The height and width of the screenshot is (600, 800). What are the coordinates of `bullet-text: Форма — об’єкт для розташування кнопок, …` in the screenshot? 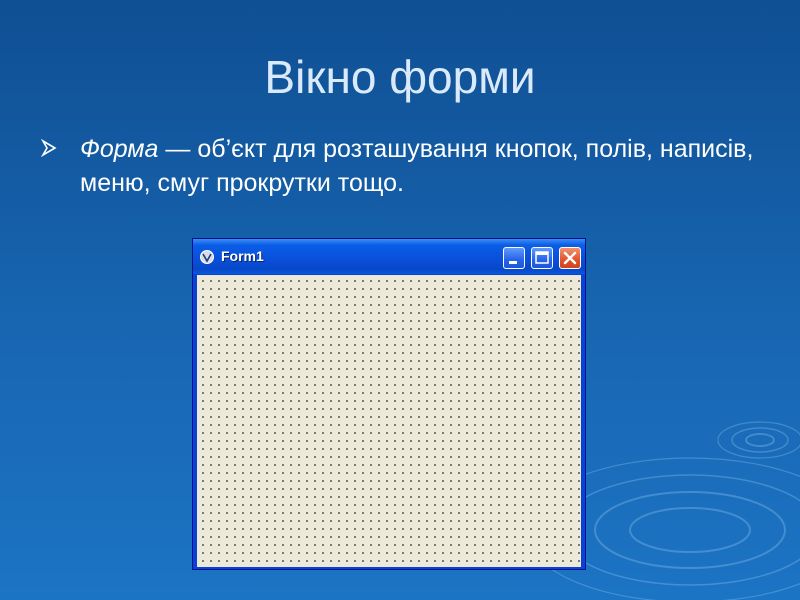 It's located at (420, 166).